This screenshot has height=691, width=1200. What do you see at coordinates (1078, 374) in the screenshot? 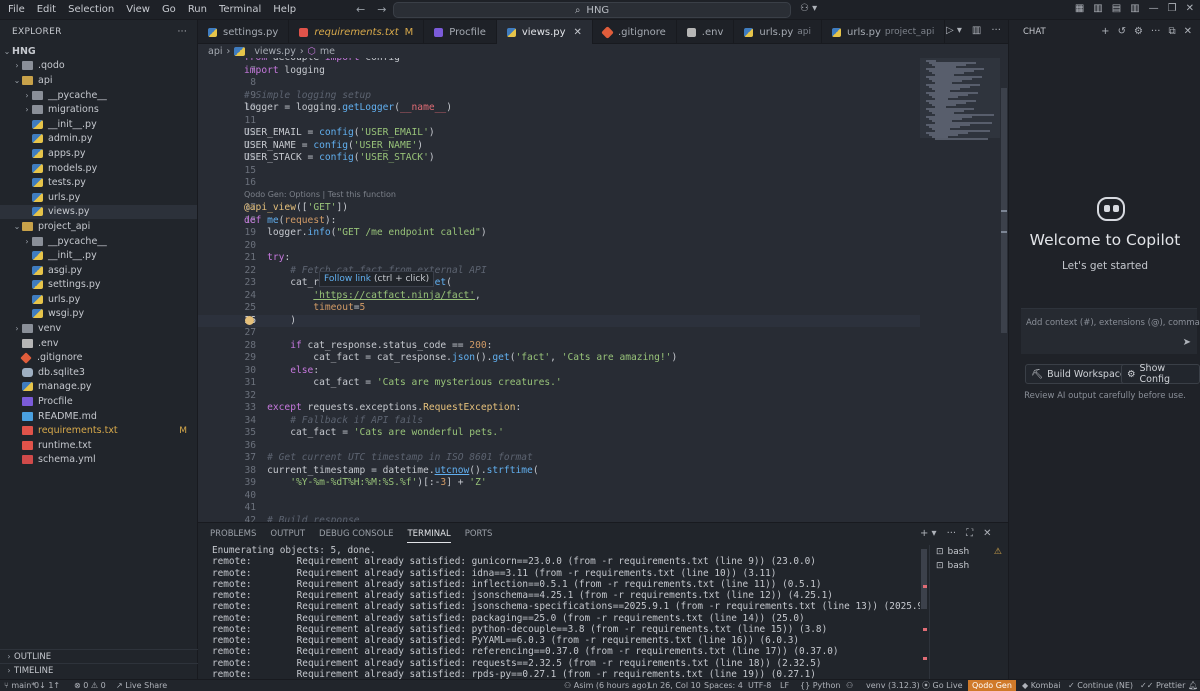
I see `build-workspace-button: ⛏ Build Workspace` at bounding box center [1078, 374].